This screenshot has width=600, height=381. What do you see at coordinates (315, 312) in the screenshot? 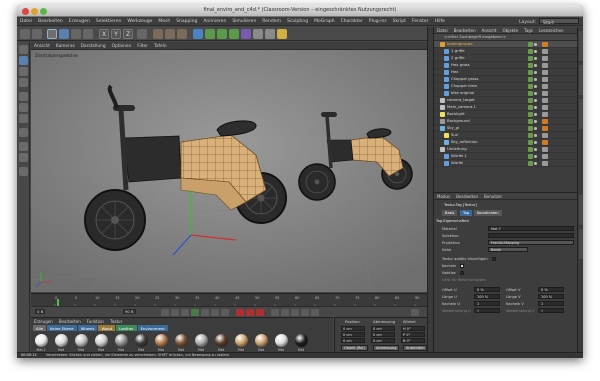
I see `point-level-key-button` at bounding box center [315, 312].